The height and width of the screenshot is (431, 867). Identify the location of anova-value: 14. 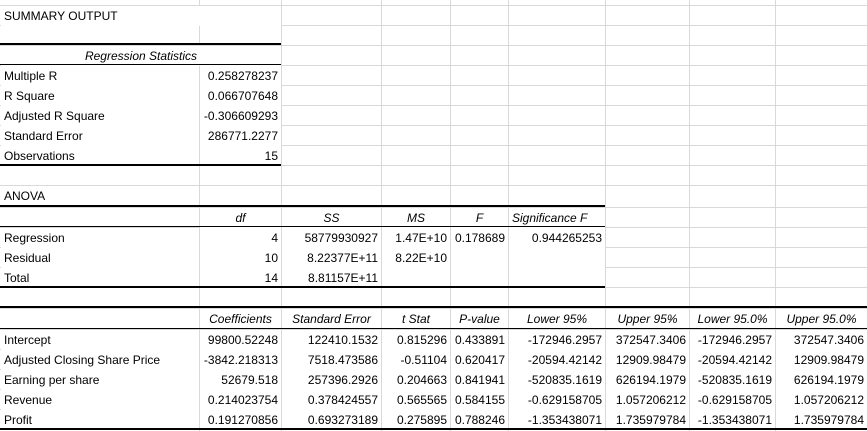
(240, 278).